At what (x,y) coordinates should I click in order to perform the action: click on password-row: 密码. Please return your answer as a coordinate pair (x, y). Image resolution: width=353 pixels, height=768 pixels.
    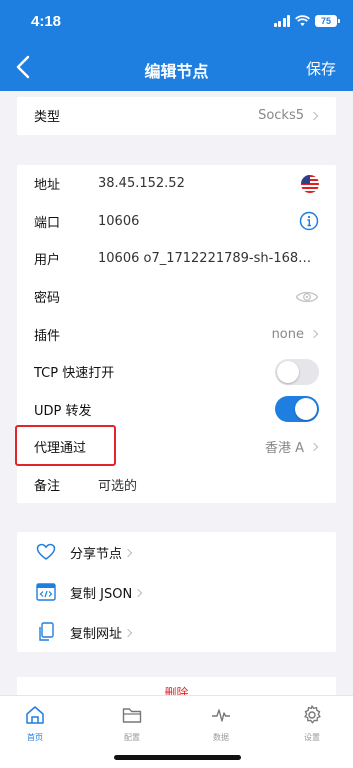
    Looking at the image, I should click on (176, 297).